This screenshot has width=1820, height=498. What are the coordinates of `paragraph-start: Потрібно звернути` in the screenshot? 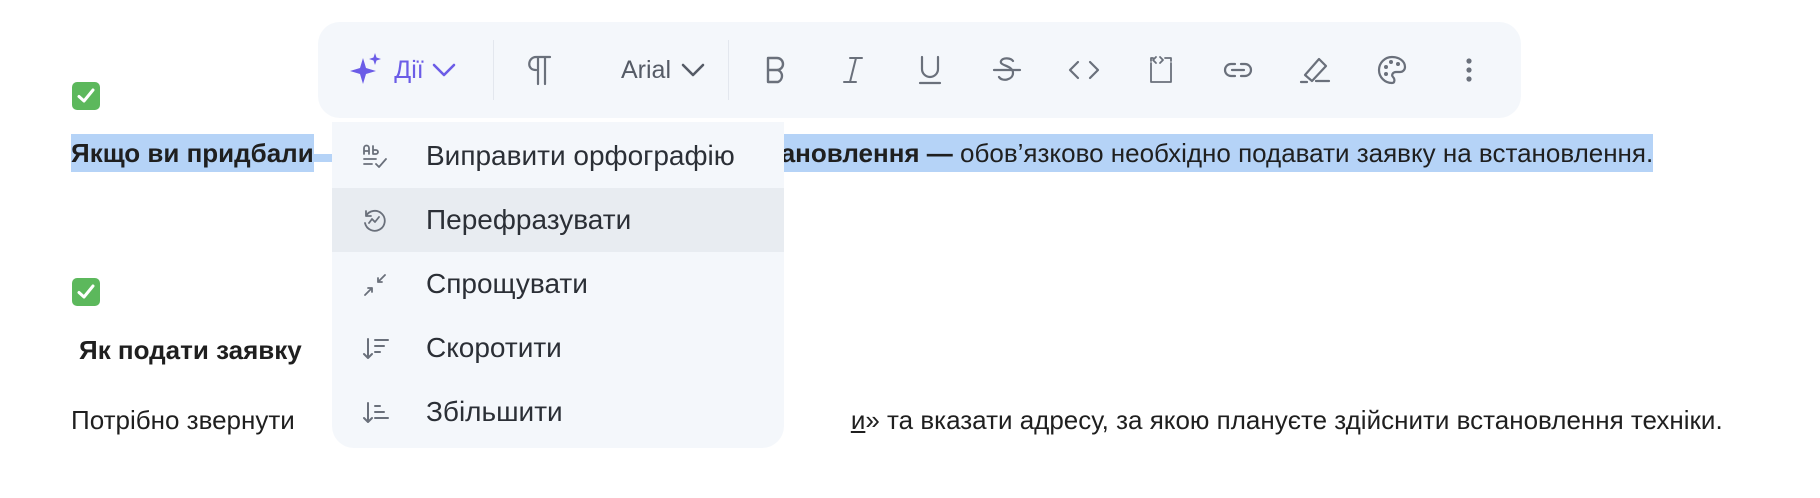 It's located at (183, 420).